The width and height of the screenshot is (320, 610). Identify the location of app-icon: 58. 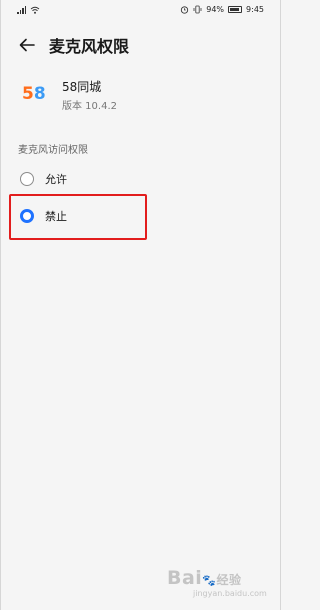
(34, 94).